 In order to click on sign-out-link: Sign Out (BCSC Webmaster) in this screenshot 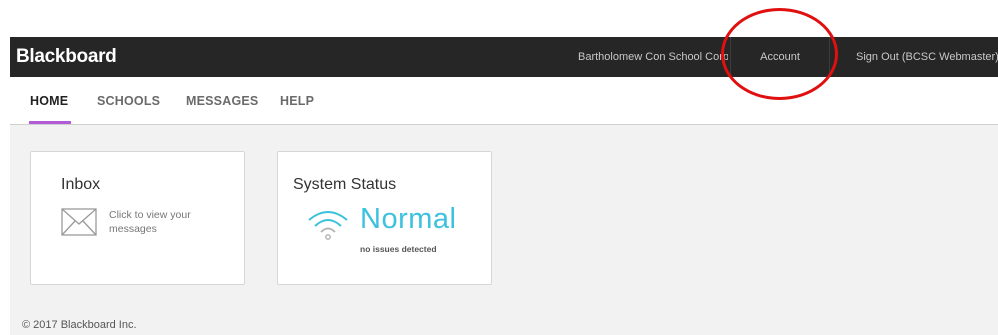, I will do `click(922, 57)`.